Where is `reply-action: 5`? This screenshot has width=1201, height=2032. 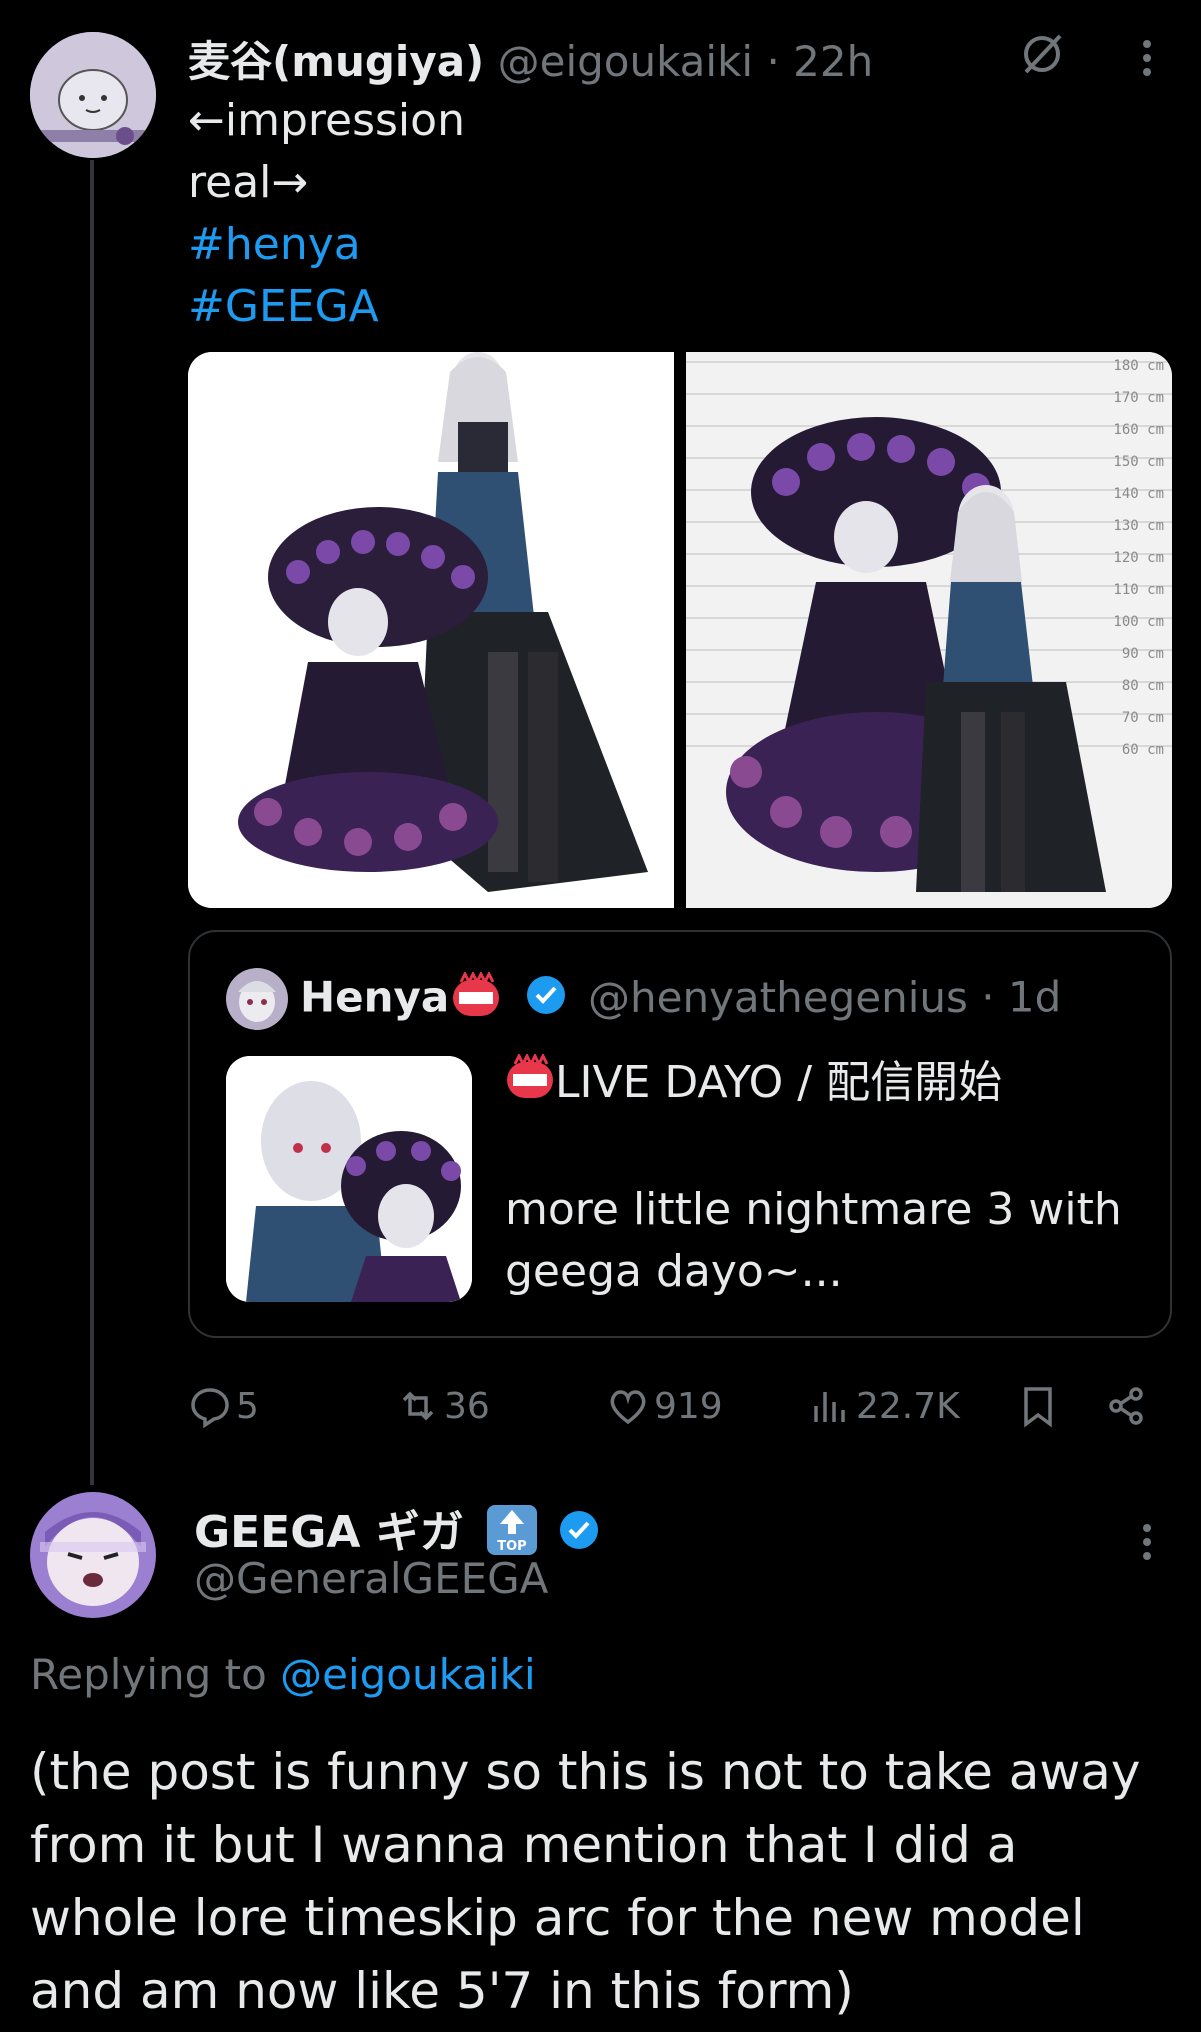 reply-action: 5 is located at coordinates (223, 1406).